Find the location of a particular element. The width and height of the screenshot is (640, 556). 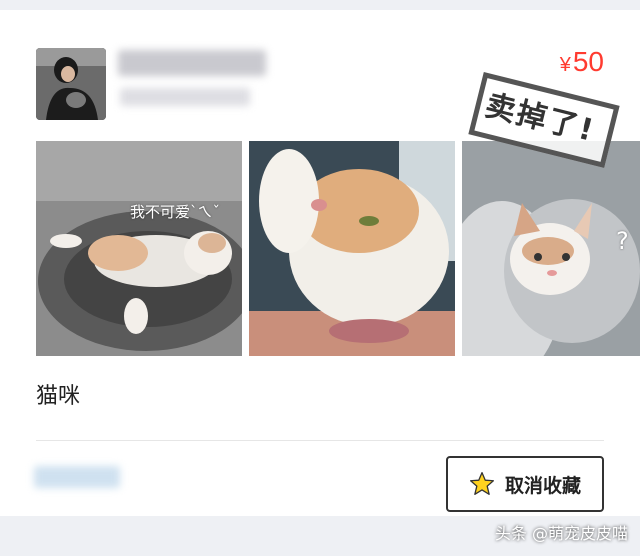

listing-title: 猫咪 is located at coordinates (58, 396).